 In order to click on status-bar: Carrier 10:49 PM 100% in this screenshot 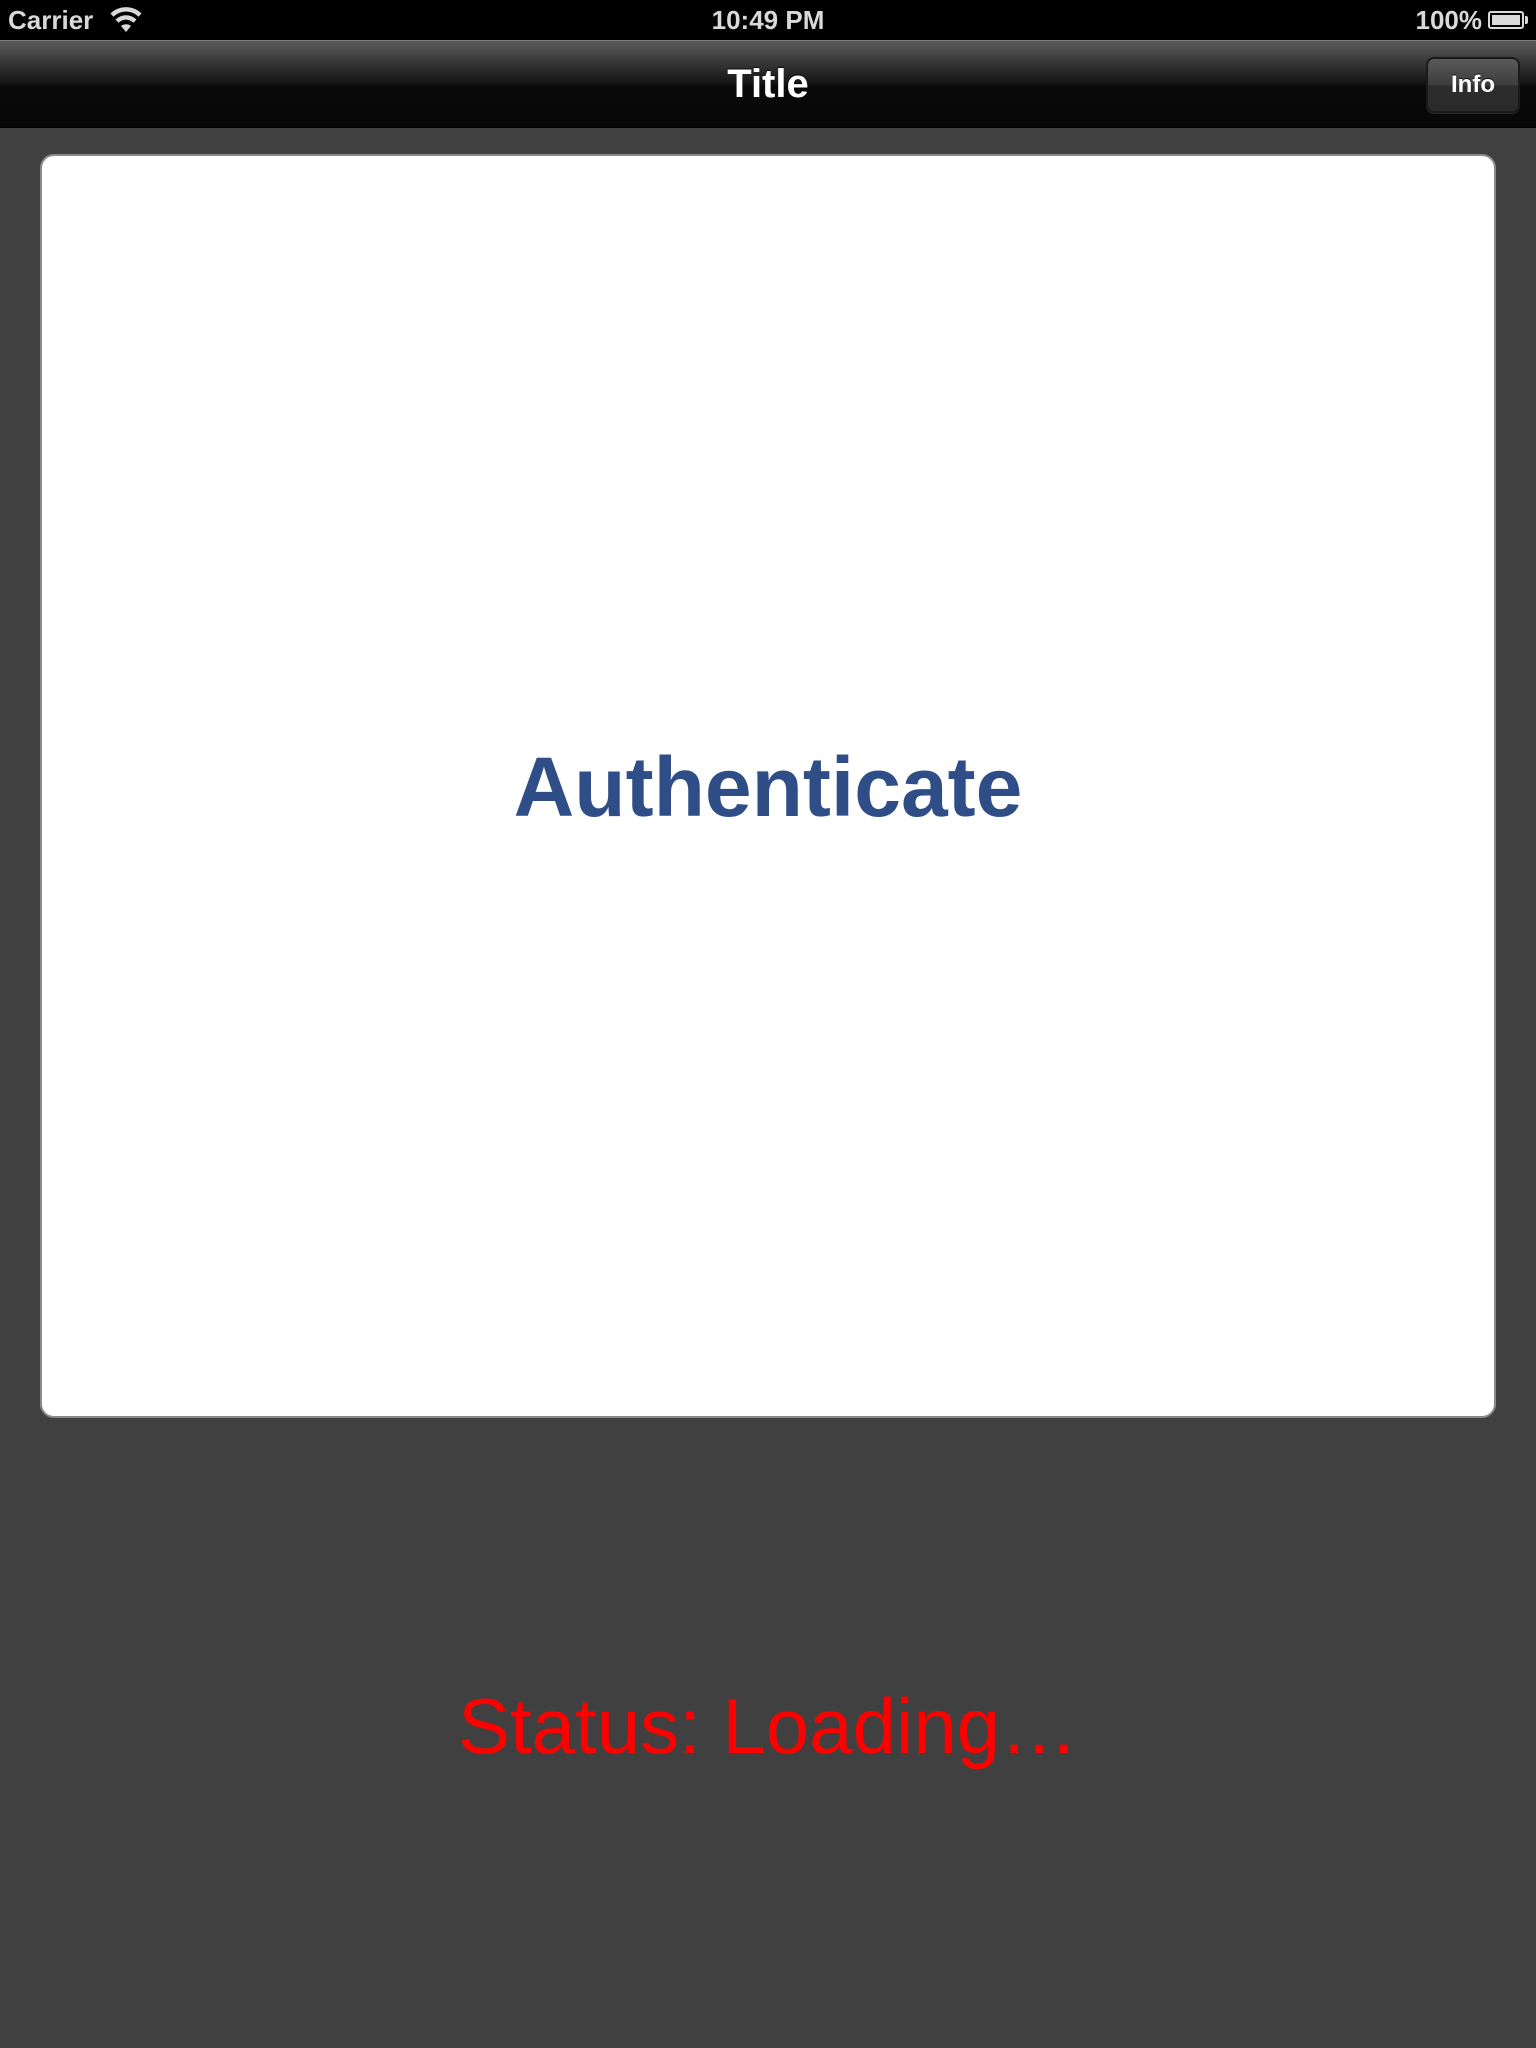, I will do `click(768, 20)`.